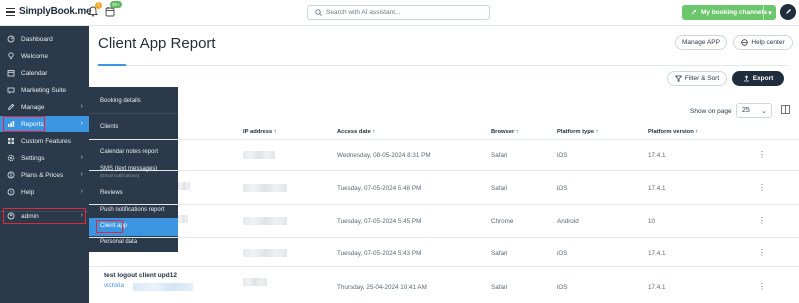 The height and width of the screenshot is (303, 799). Describe the element at coordinates (55, 11) in the screenshot. I see `logo: SimplyBook.me` at that location.